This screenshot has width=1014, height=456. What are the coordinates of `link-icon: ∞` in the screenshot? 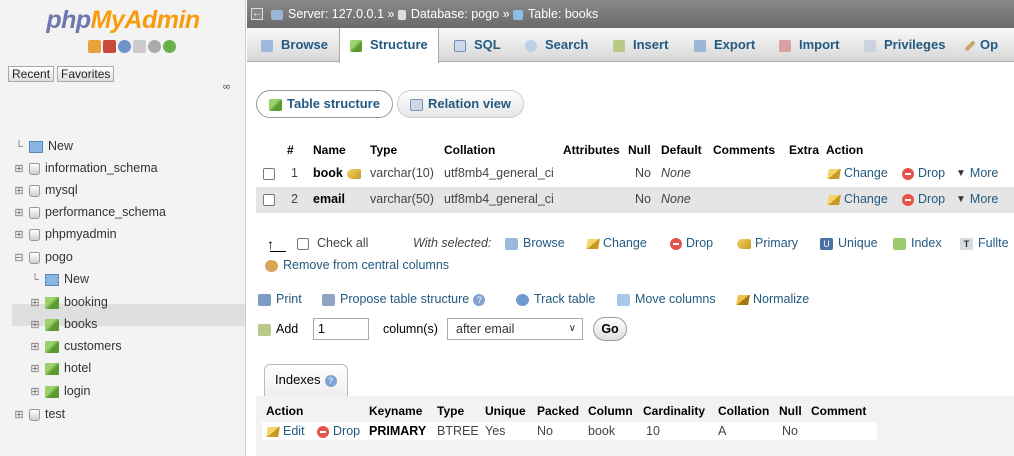 It's located at (226, 86).